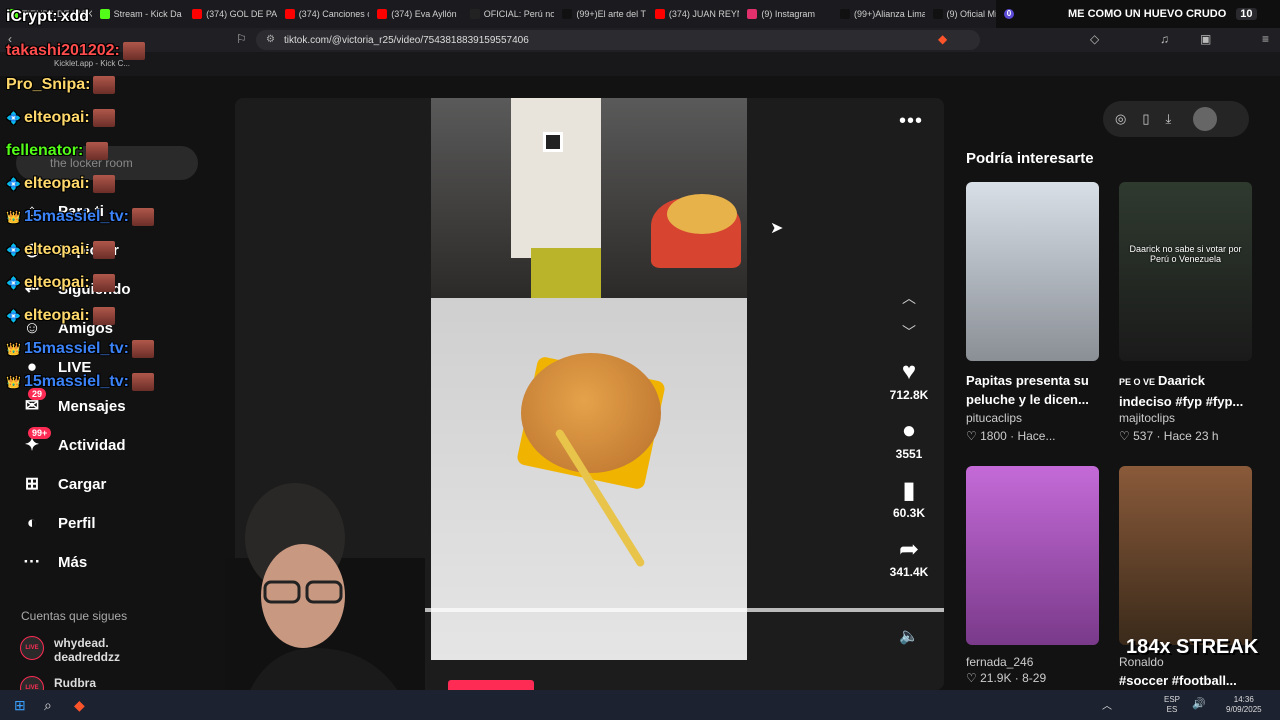 The width and height of the screenshot is (1280, 720). What do you see at coordinates (10, 39) in the screenshot?
I see `back-icon: ‹` at bounding box center [10, 39].